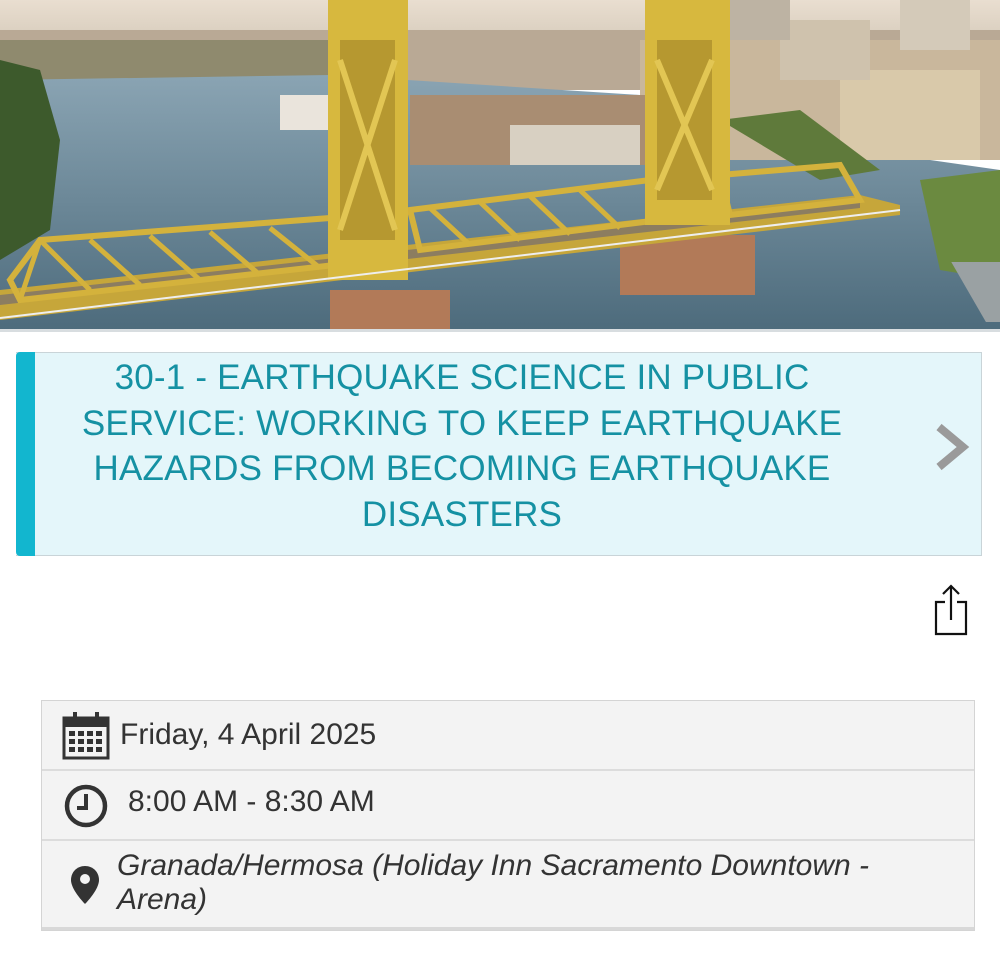  Describe the element at coordinates (500, 330) in the screenshot. I see `banner-divider` at that location.